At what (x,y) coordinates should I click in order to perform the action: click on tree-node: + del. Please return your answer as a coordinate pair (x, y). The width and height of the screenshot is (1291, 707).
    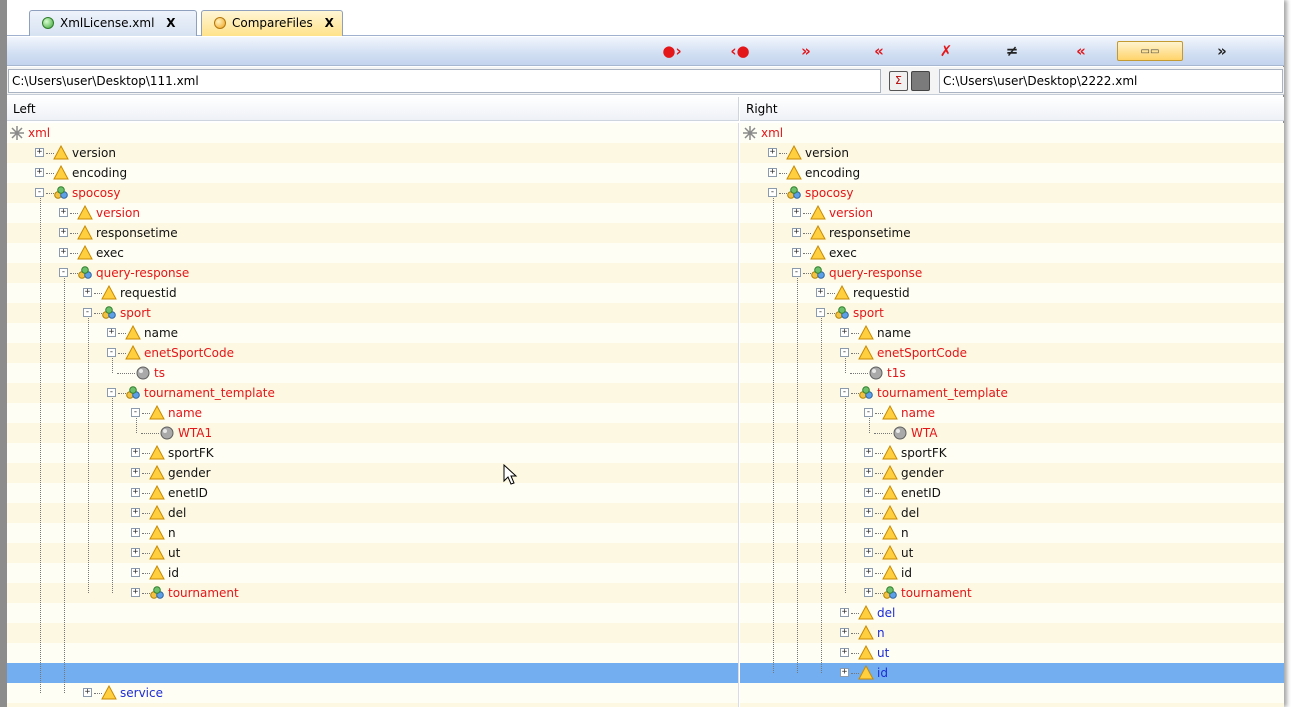
    Looking at the image, I should click on (372, 513).